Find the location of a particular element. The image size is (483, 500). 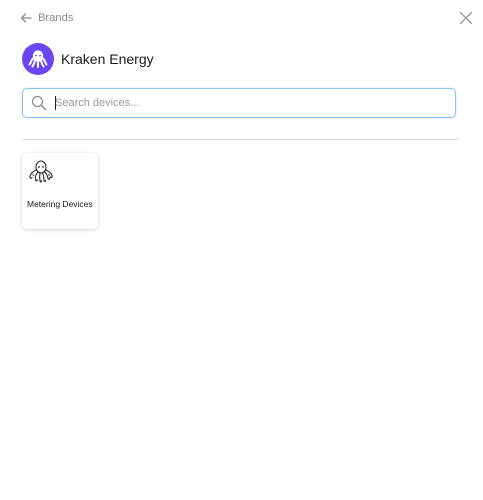

close-icon is located at coordinates (466, 18).